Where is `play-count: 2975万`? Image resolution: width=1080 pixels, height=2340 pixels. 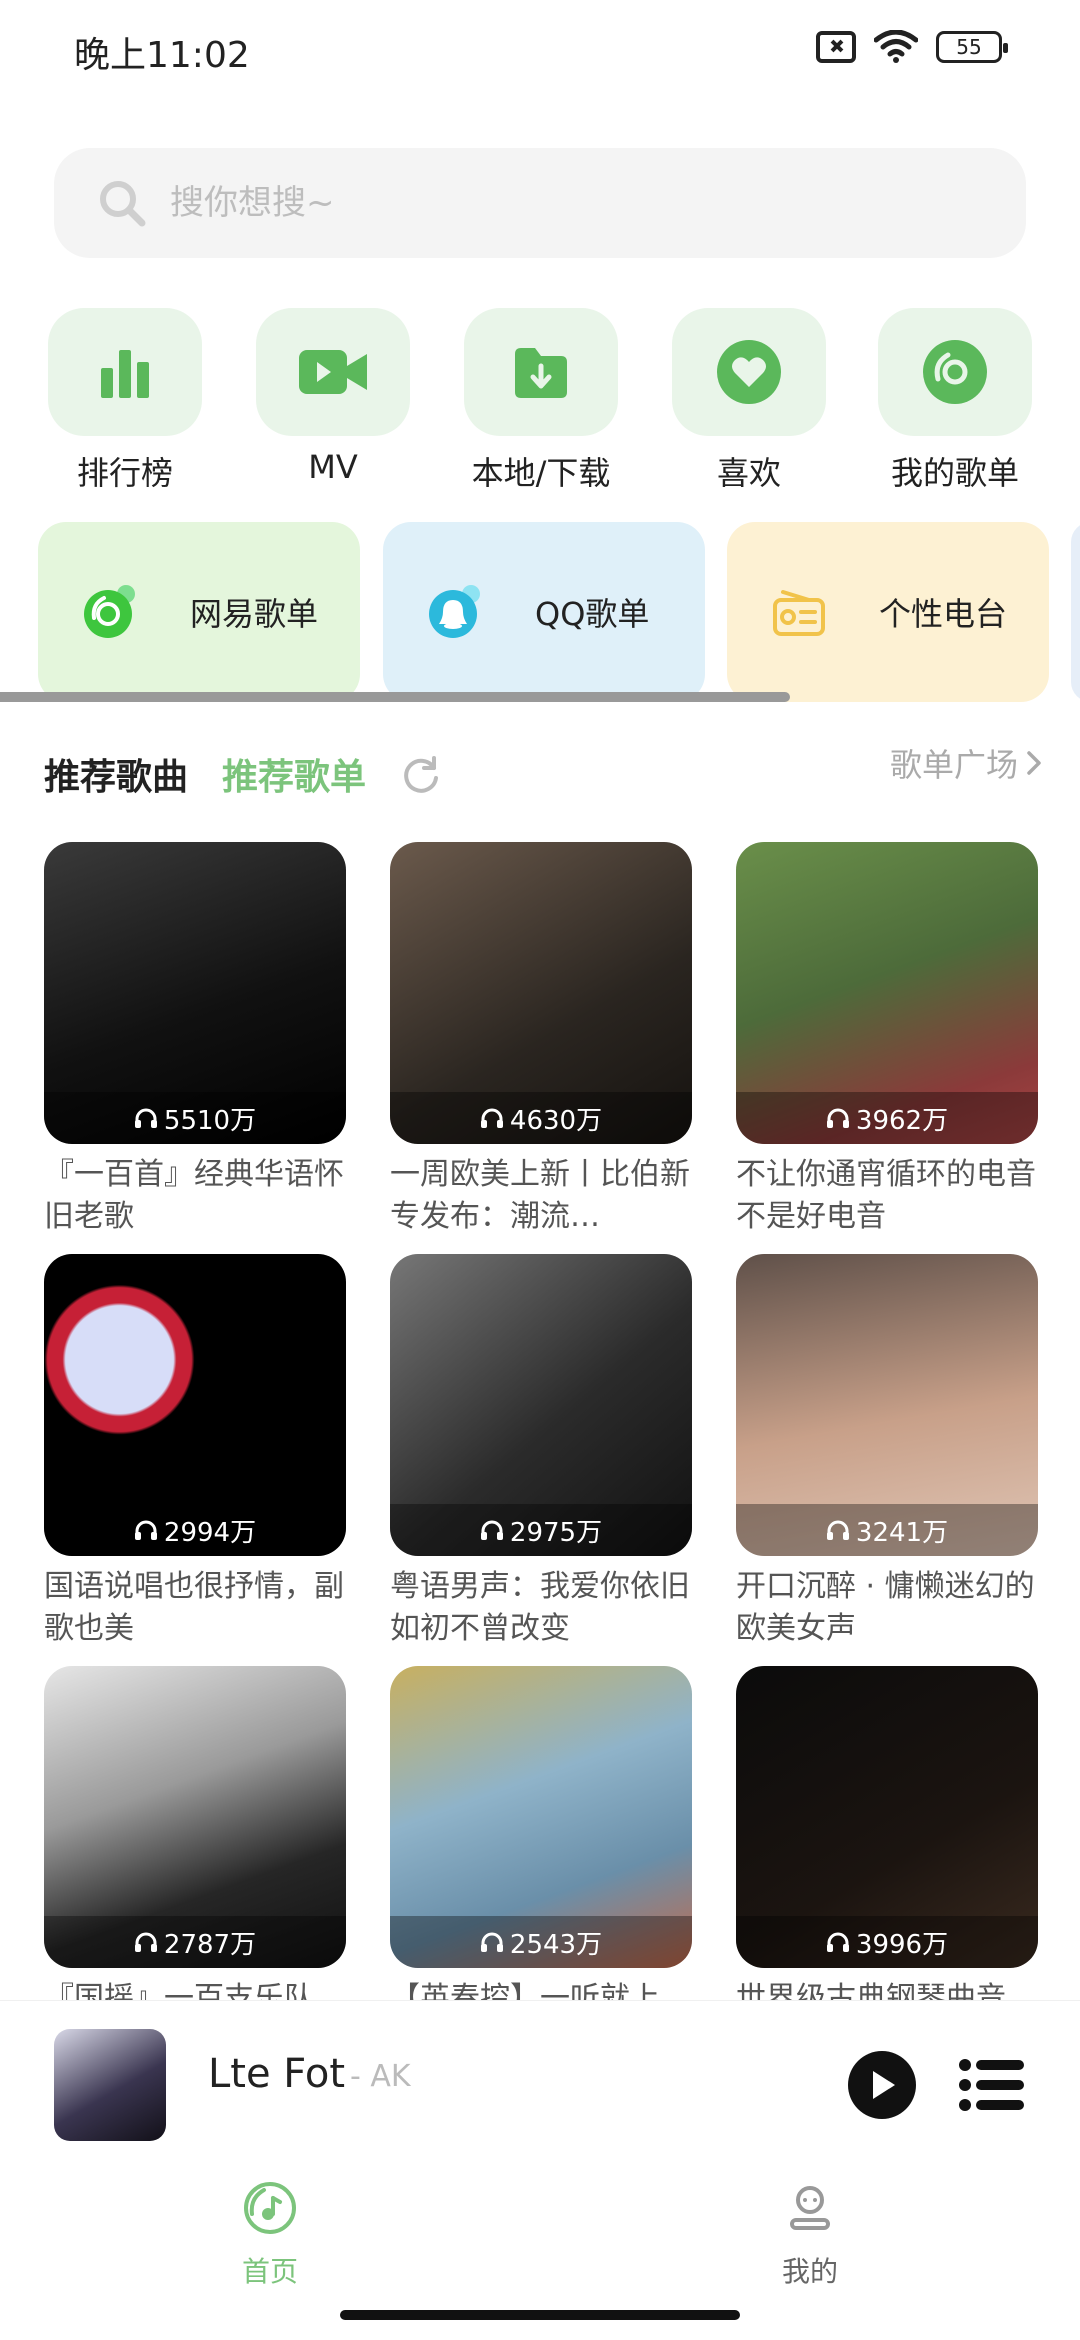
play-count: 2975万 is located at coordinates (541, 1530).